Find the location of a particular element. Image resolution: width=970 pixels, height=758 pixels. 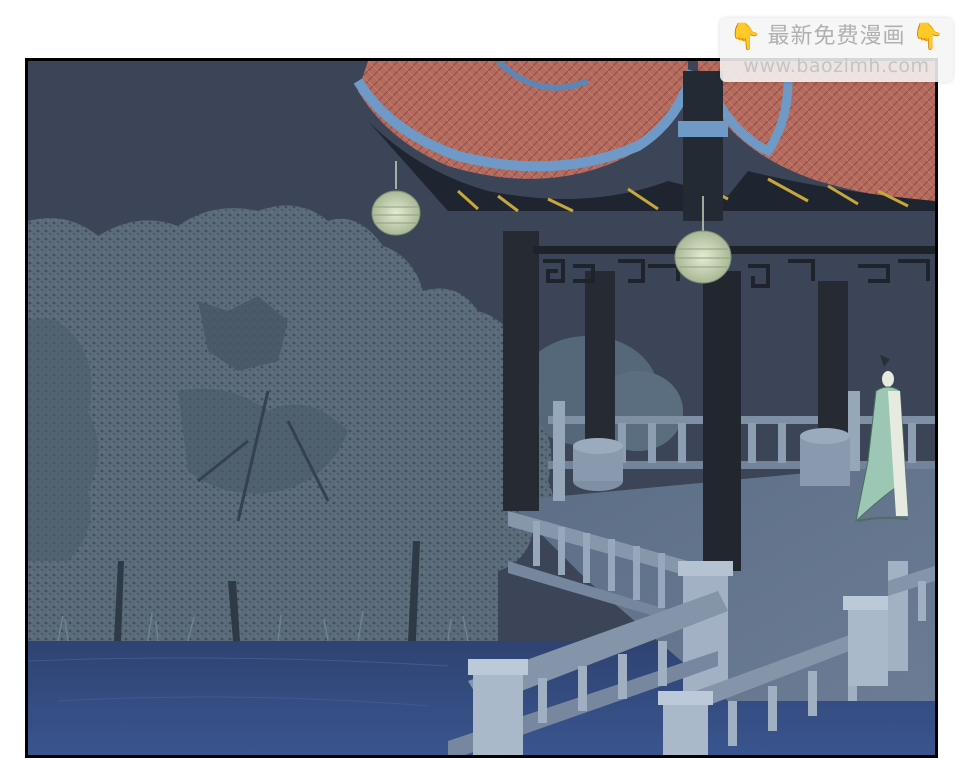

site-watermark: 👇 最新免费漫画 👇 www.baozimh.com is located at coordinates (836, 50).